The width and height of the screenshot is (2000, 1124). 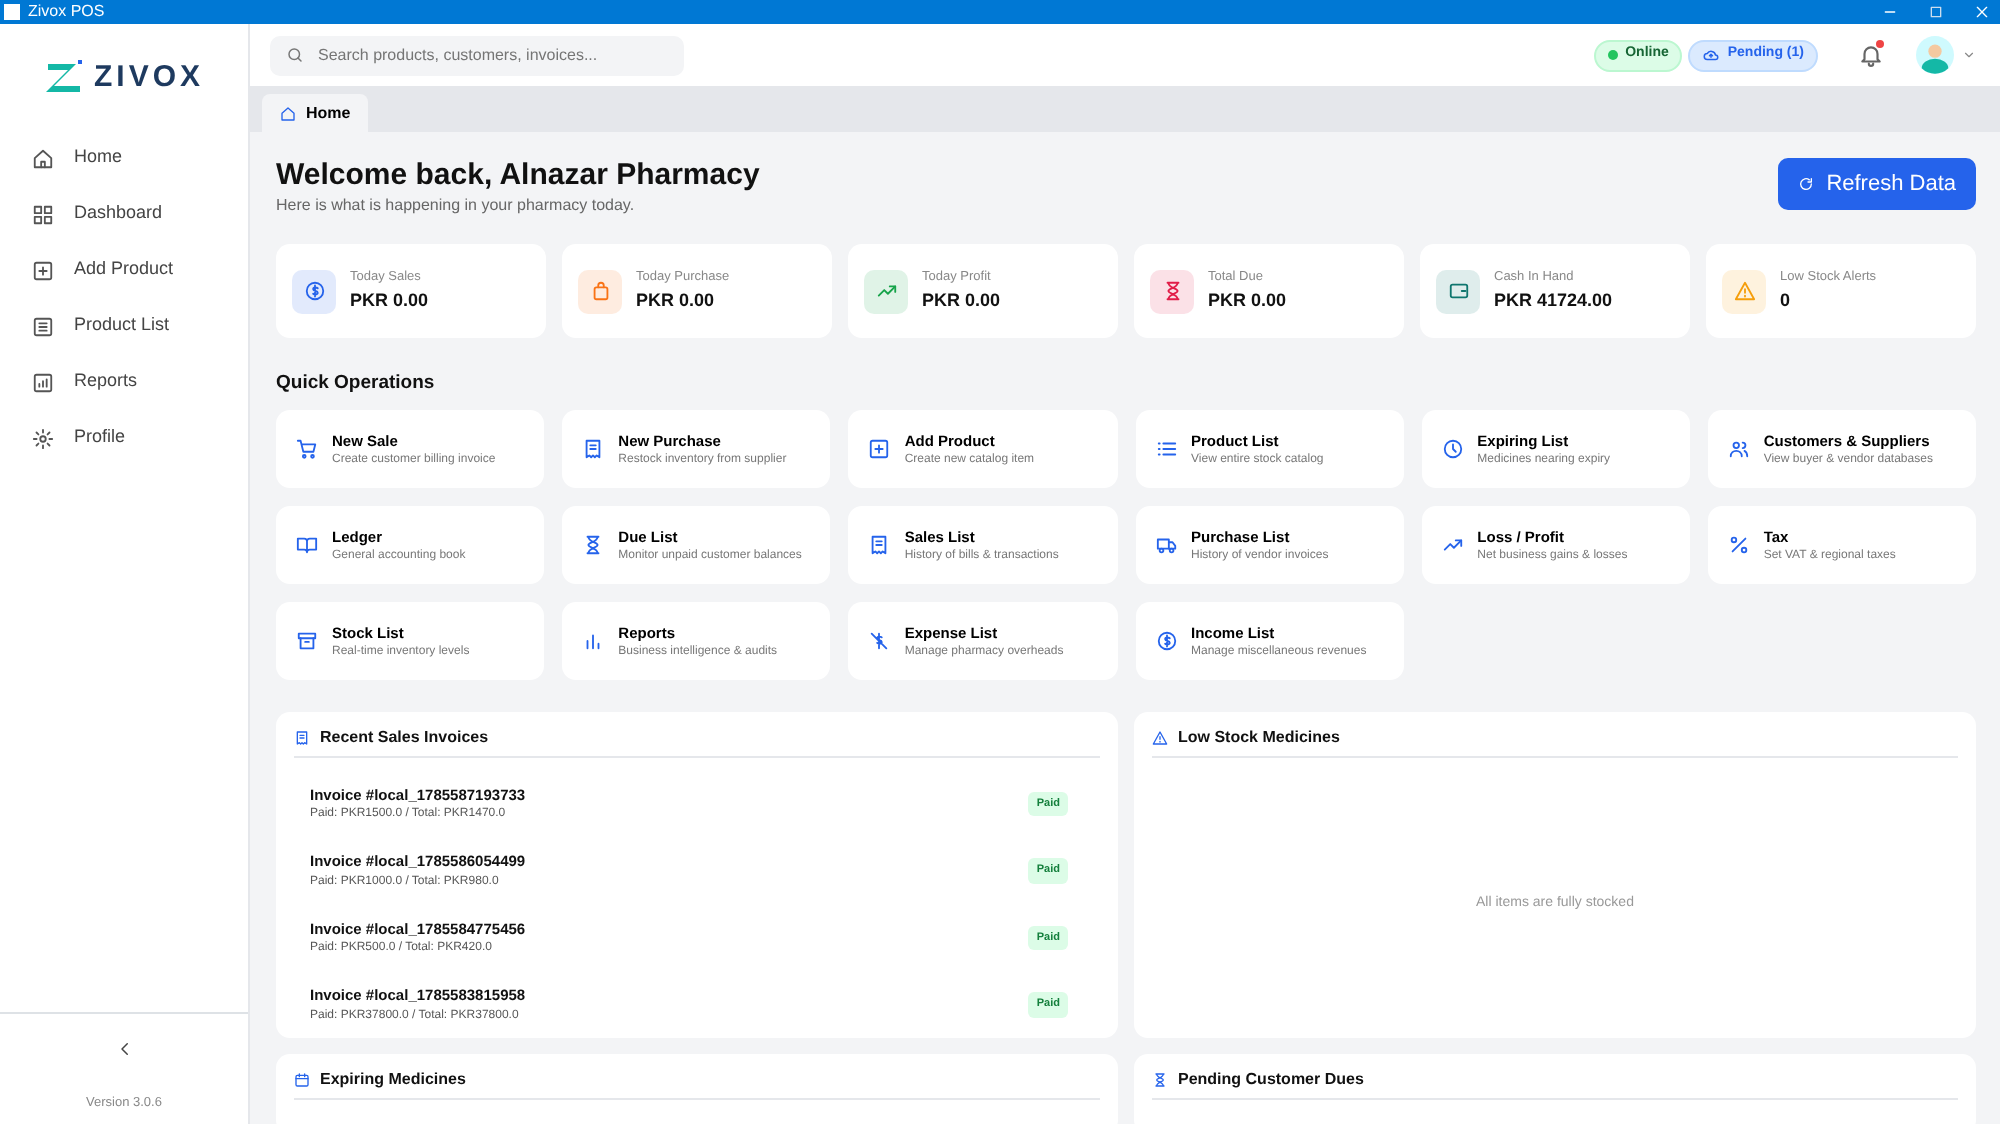 I want to click on sidebar-item: Reports, so click(x=124, y=382).